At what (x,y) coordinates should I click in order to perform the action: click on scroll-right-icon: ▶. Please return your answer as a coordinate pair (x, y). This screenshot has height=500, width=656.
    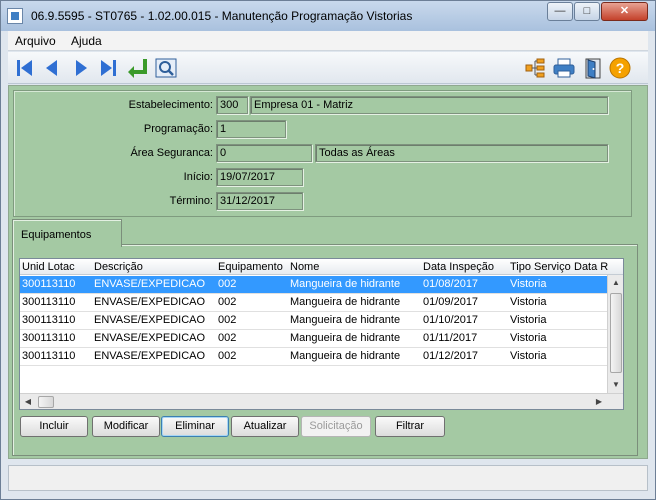
    Looking at the image, I should click on (599, 401).